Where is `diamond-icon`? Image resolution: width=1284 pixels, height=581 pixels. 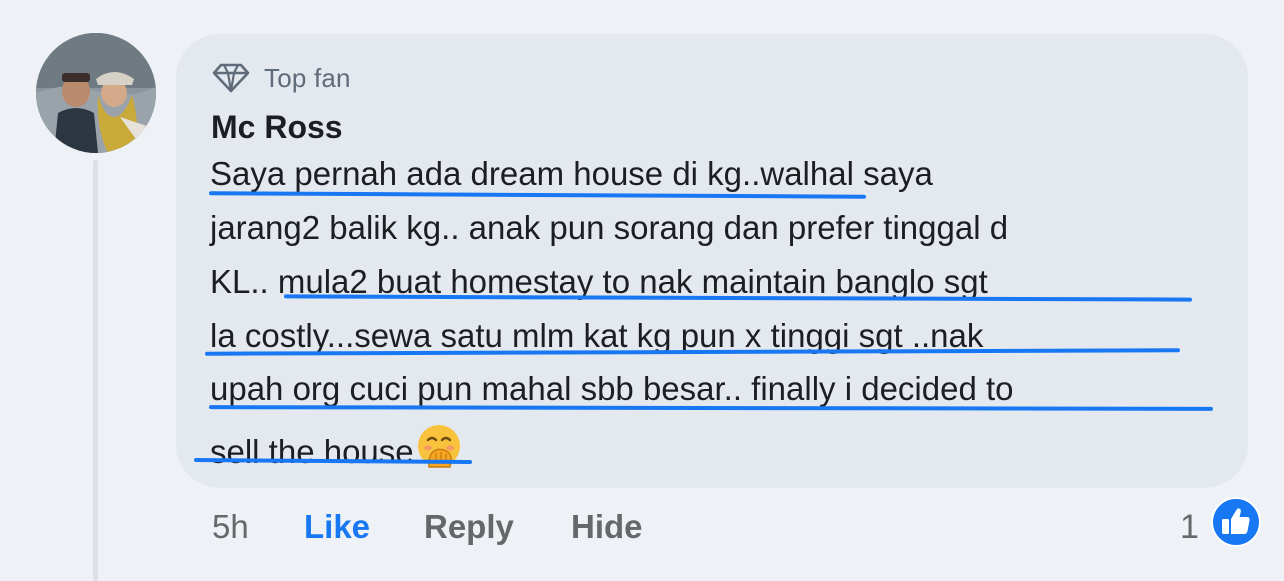
diamond-icon is located at coordinates (231, 78).